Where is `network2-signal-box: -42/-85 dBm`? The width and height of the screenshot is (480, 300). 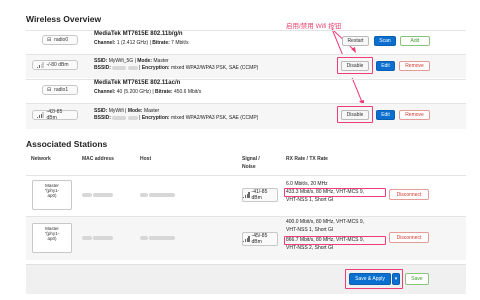
network2-signal-box: -42/-85 dBm is located at coordinates (55, 115).